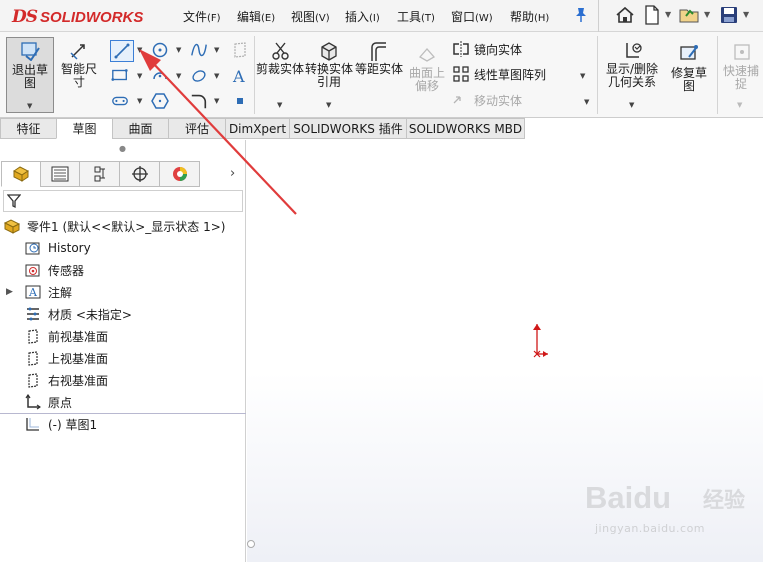 This screenshot has width=763, height=562. I want to click on tab-sketch: 草图, so click(84, 128).